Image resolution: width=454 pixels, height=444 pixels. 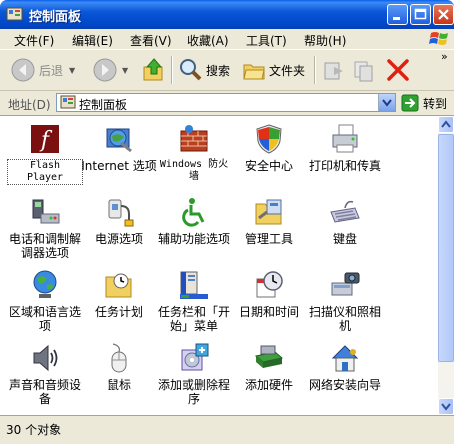 I want to click on list-item: 管理工具, so click(x=269, y=221).